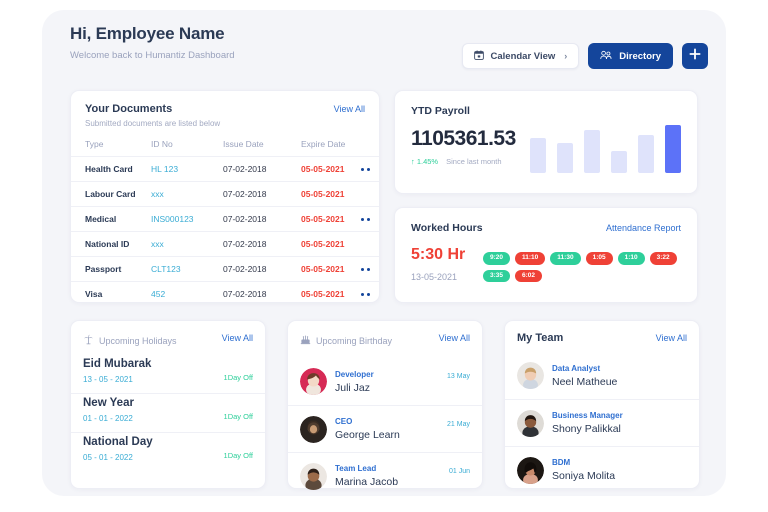 Image resolution: width=768 pixels, height=512 pixels. What do you see at coordinates (474, 161) in the screenshot?
I see `ytd-change-caption: Since last month` at bounding box center [474, 161].